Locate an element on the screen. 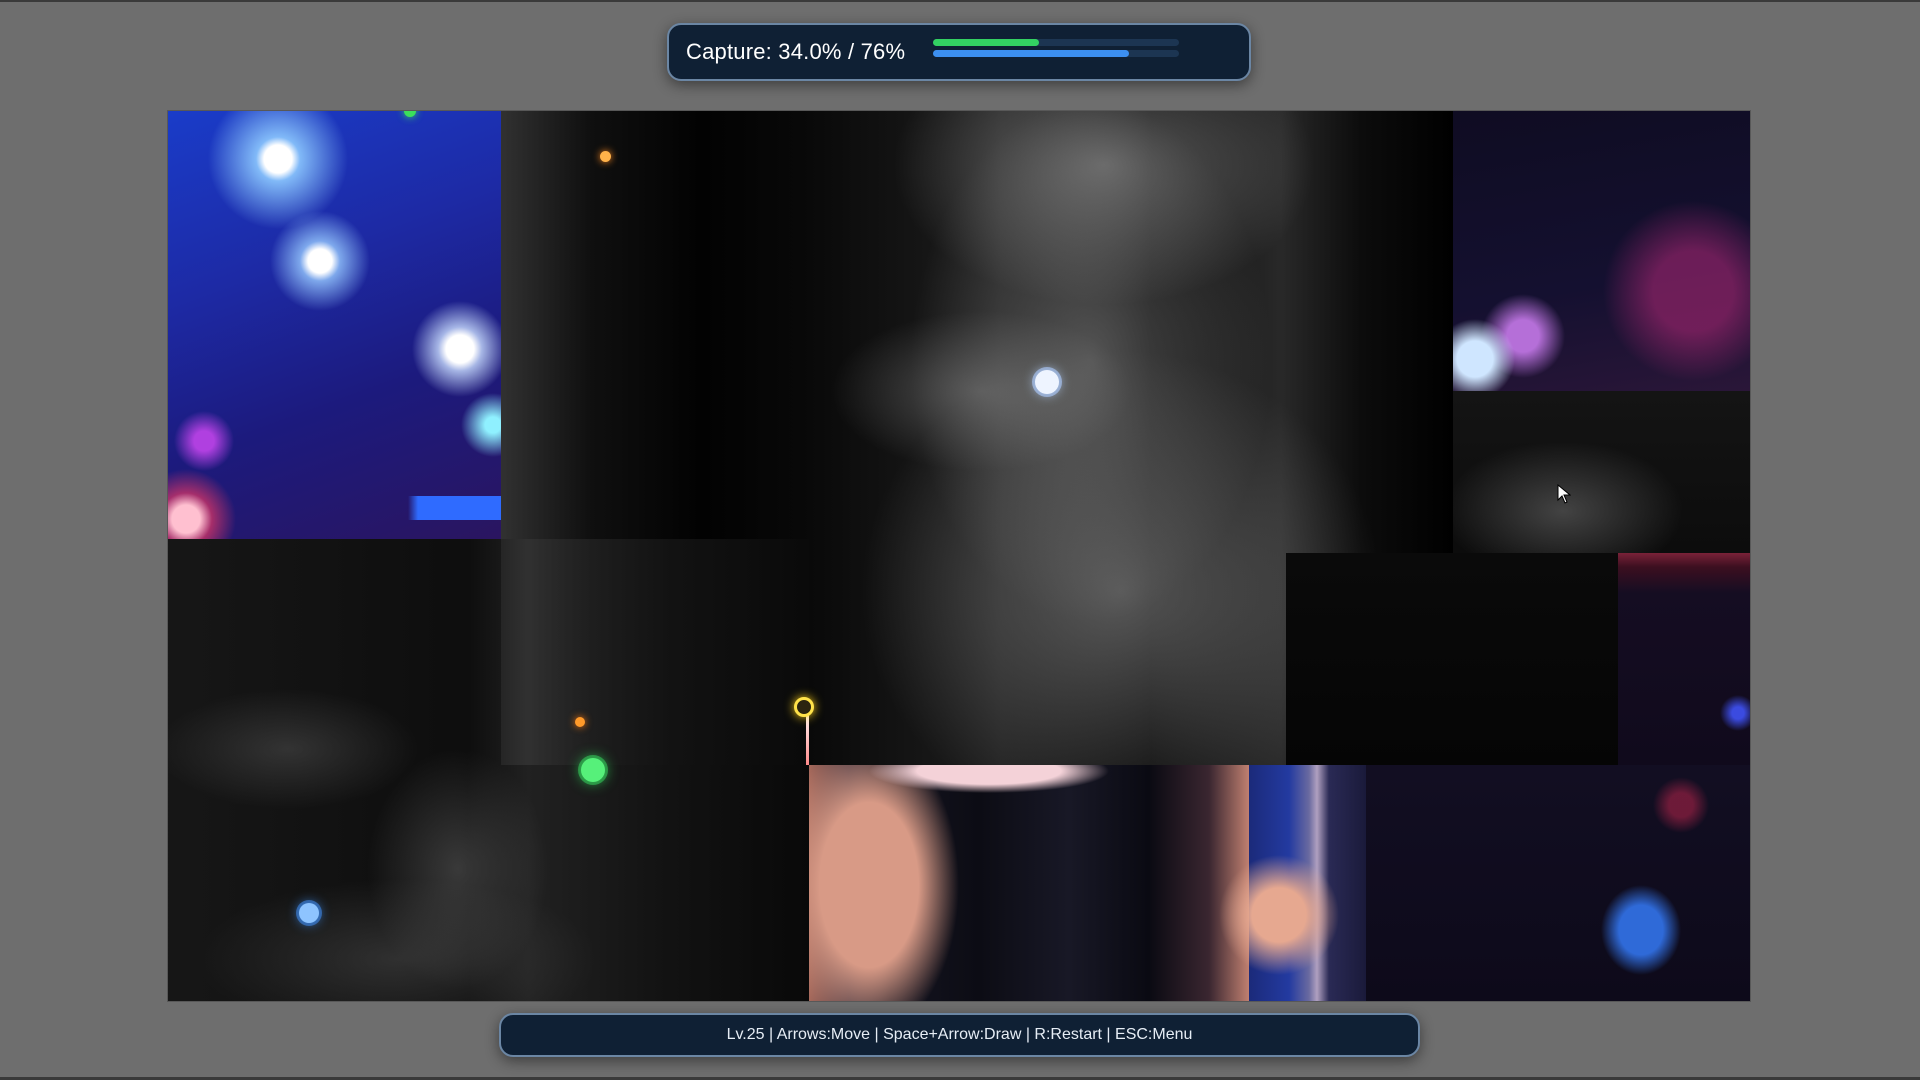 This screenshot has width=1920, height=1080. capture-target-bar is located at coordinates (1056, 53).